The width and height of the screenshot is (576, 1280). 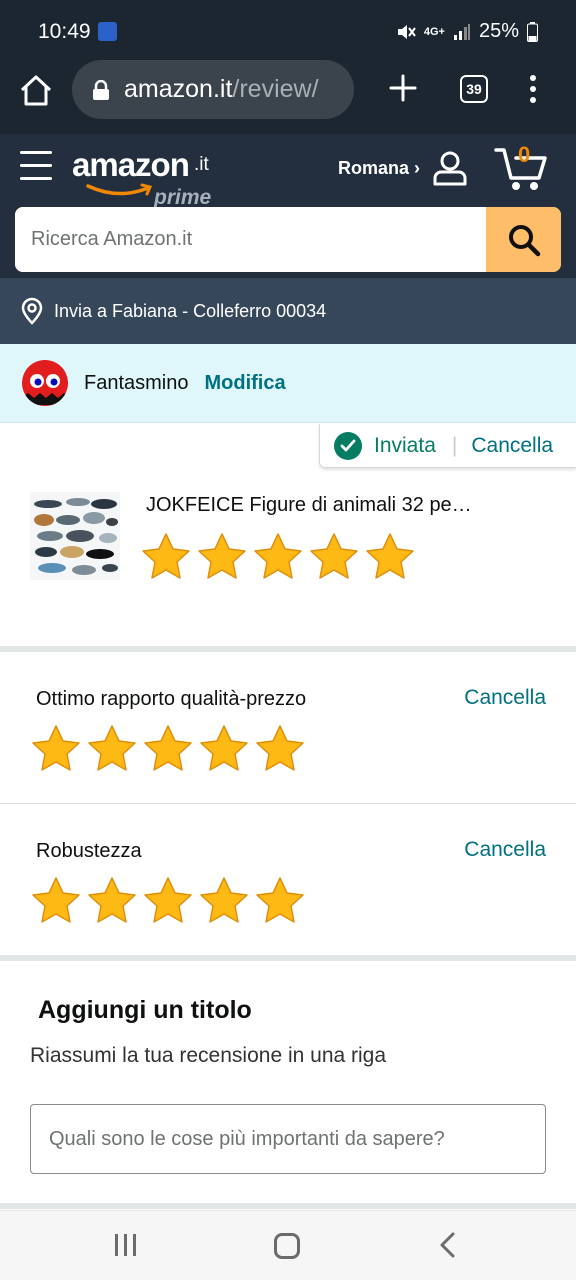 What do you see at coordinates (36, 91) in the screenshot?
I see `home-icon` at bounding box center [36, 91].